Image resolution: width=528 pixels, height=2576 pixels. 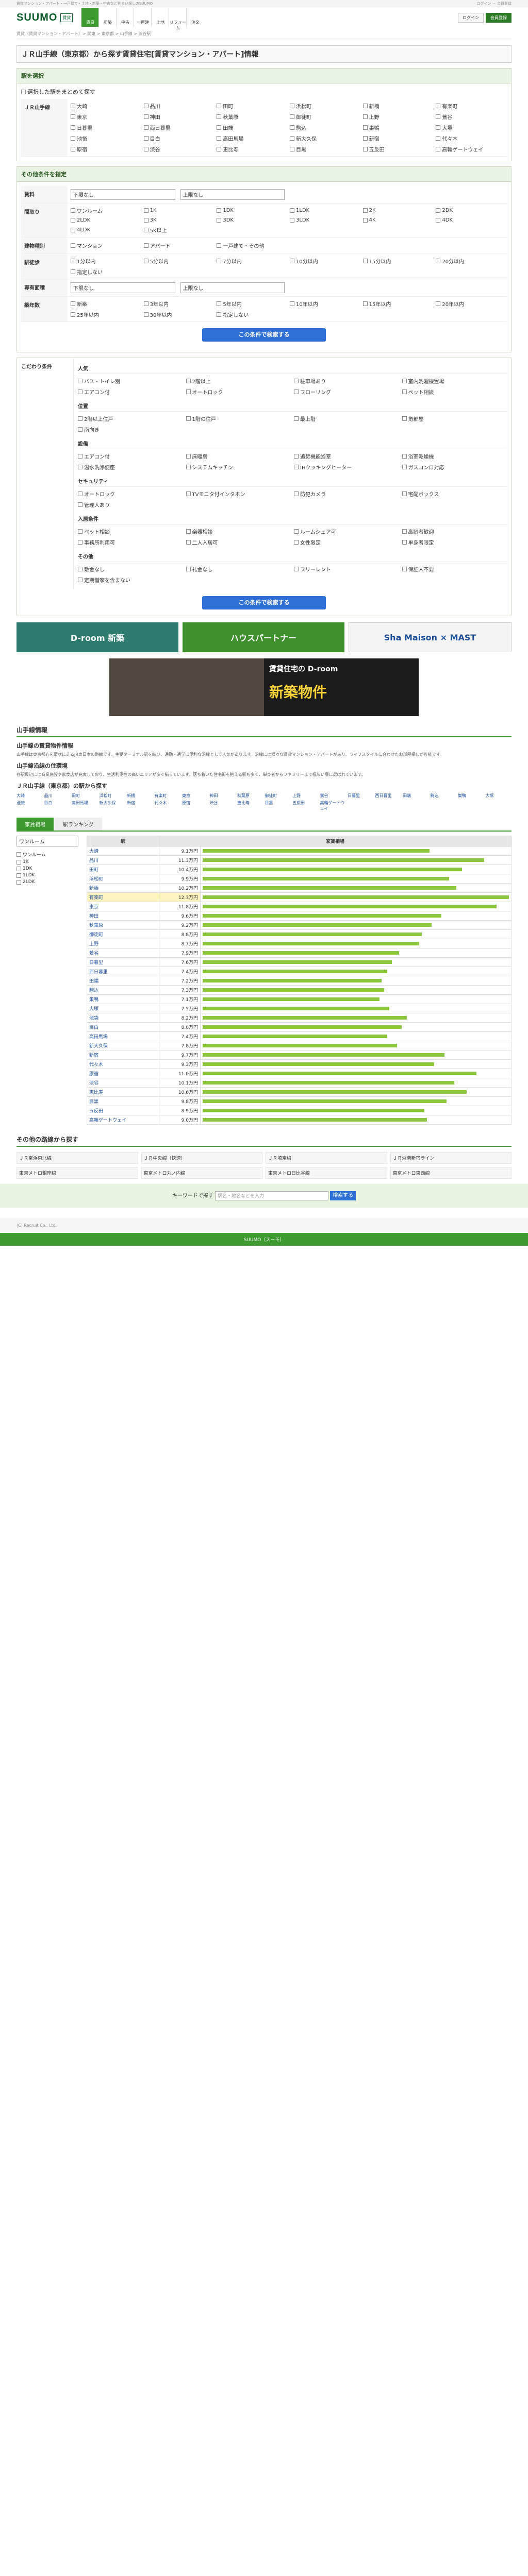 I want to click on station-link: 恵比寿, so click(x=250, y=805).